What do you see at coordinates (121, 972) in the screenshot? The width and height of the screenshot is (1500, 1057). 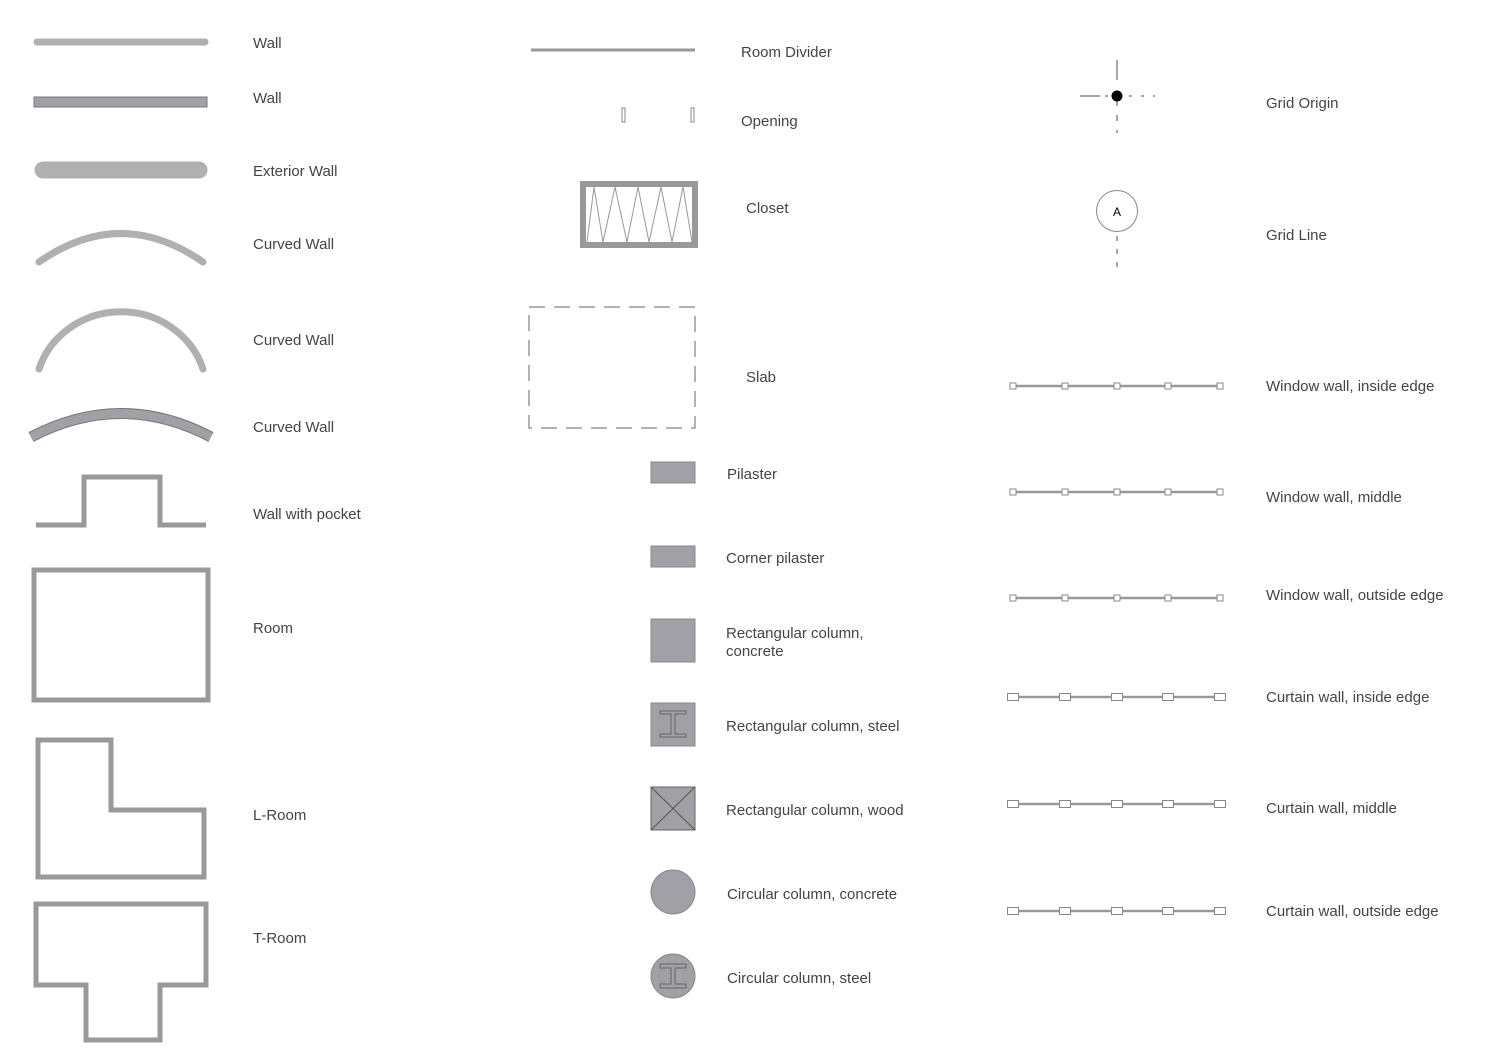 I see `t-room-symbol` at bounding box center [121, 972].